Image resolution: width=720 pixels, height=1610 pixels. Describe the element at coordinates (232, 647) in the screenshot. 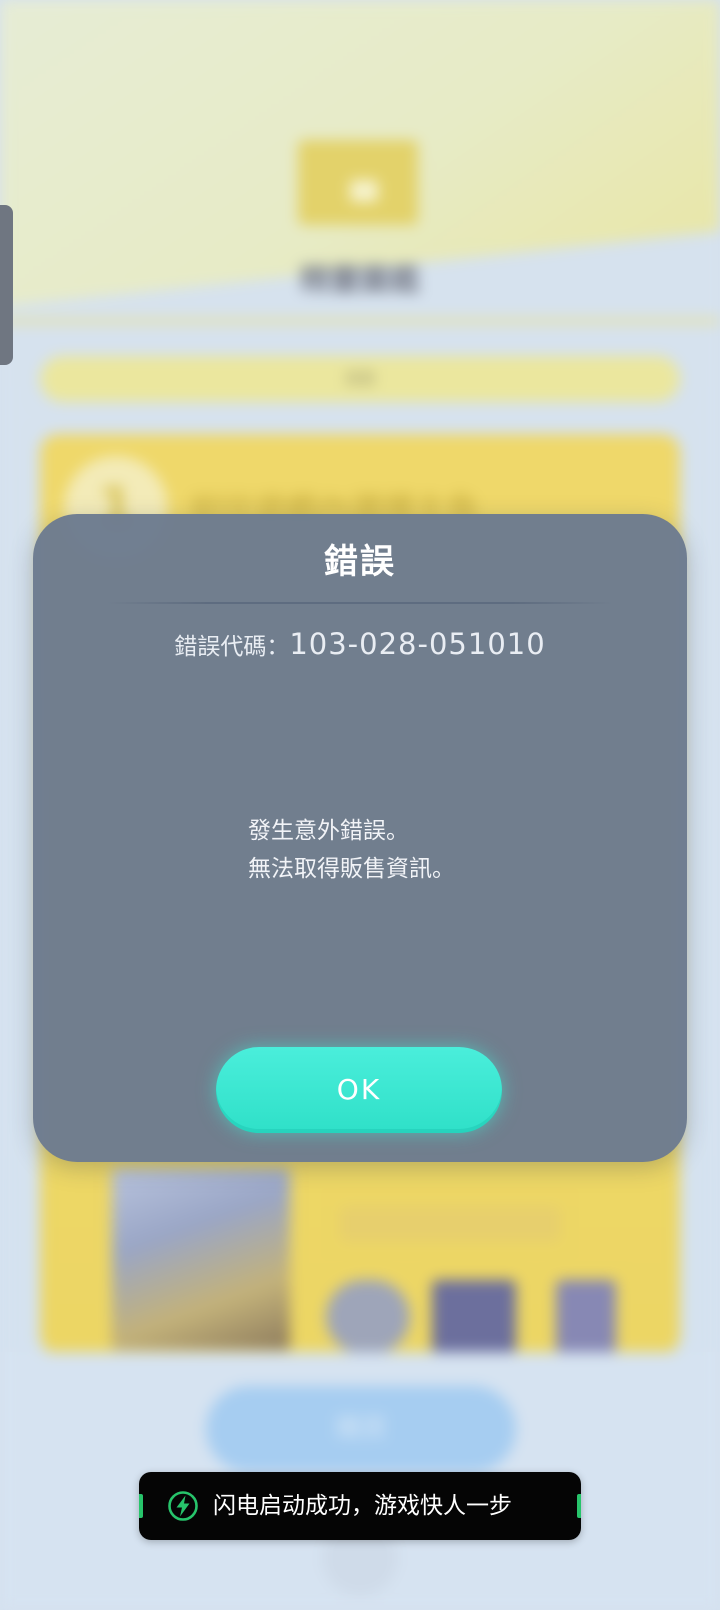

I see `error-code-label: 錯誤代碼：` at that location.